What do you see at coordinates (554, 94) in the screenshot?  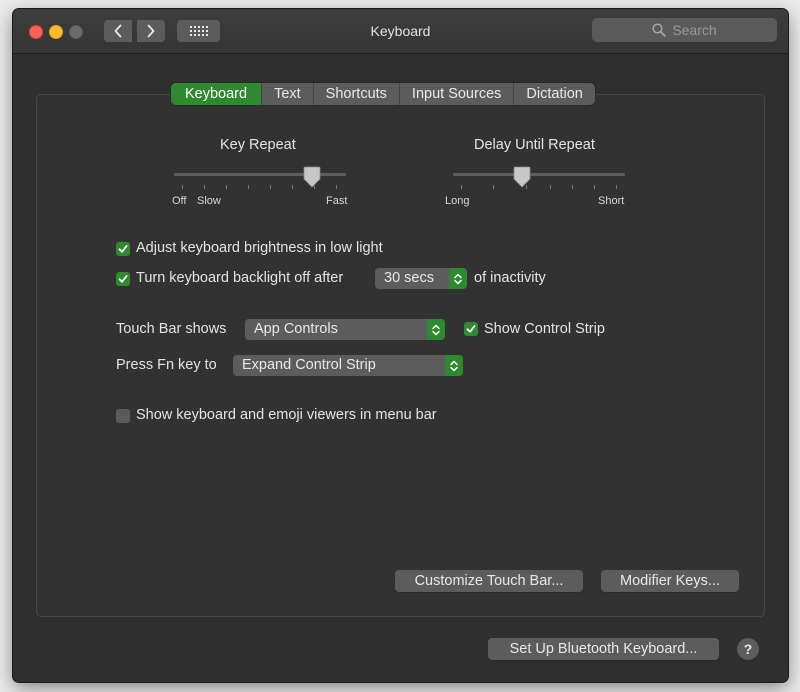 I see `tab-dictation: Dictation` at bounding box center [554, 94].